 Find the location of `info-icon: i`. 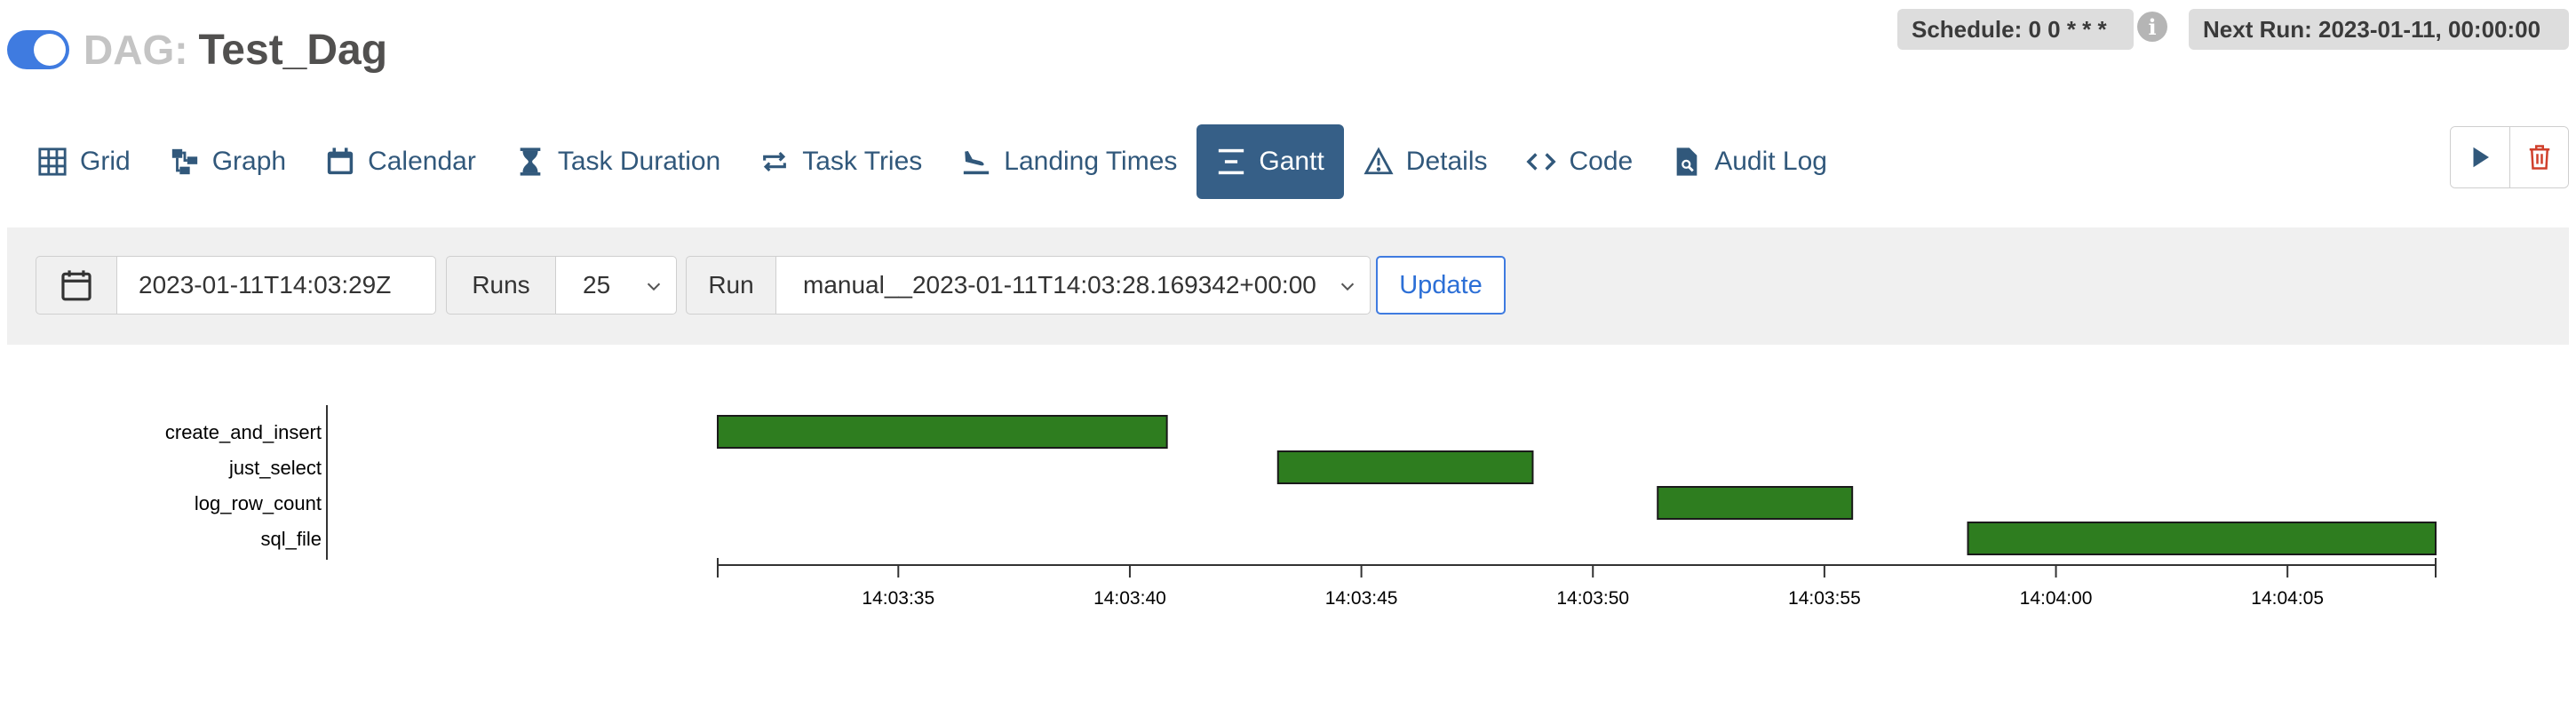

info-icon: i is located at coordinates (2152, 27).